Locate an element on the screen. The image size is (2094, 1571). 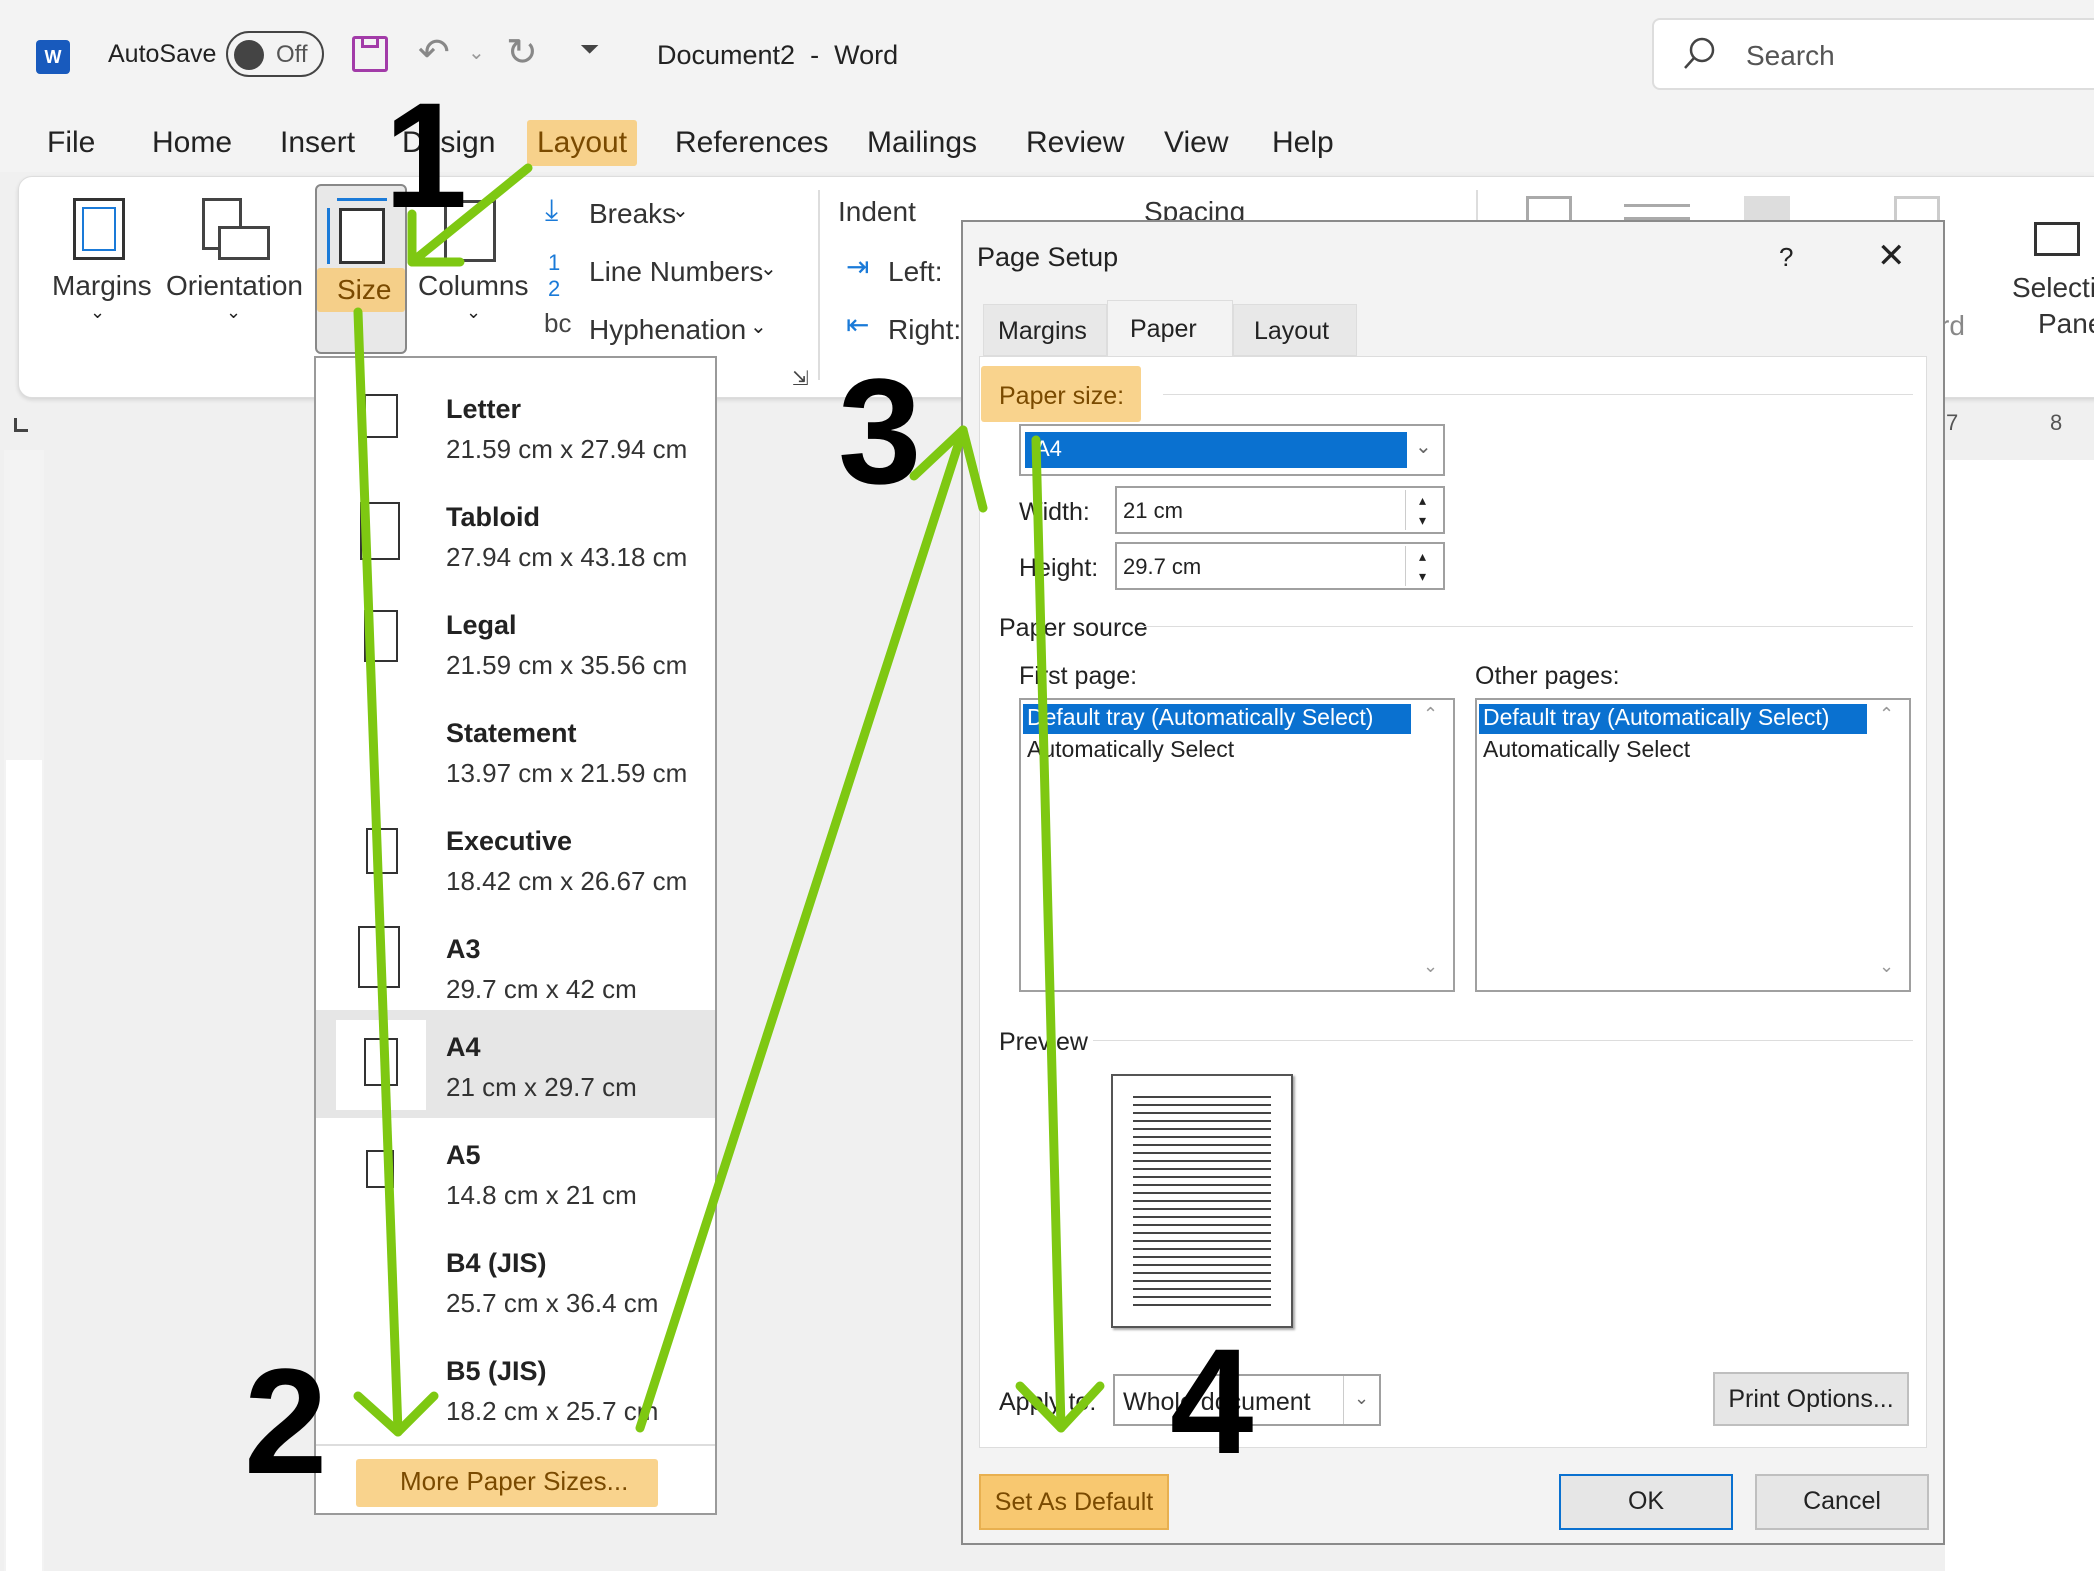
step-number-3: 3 is located at coordinates (880, 431).